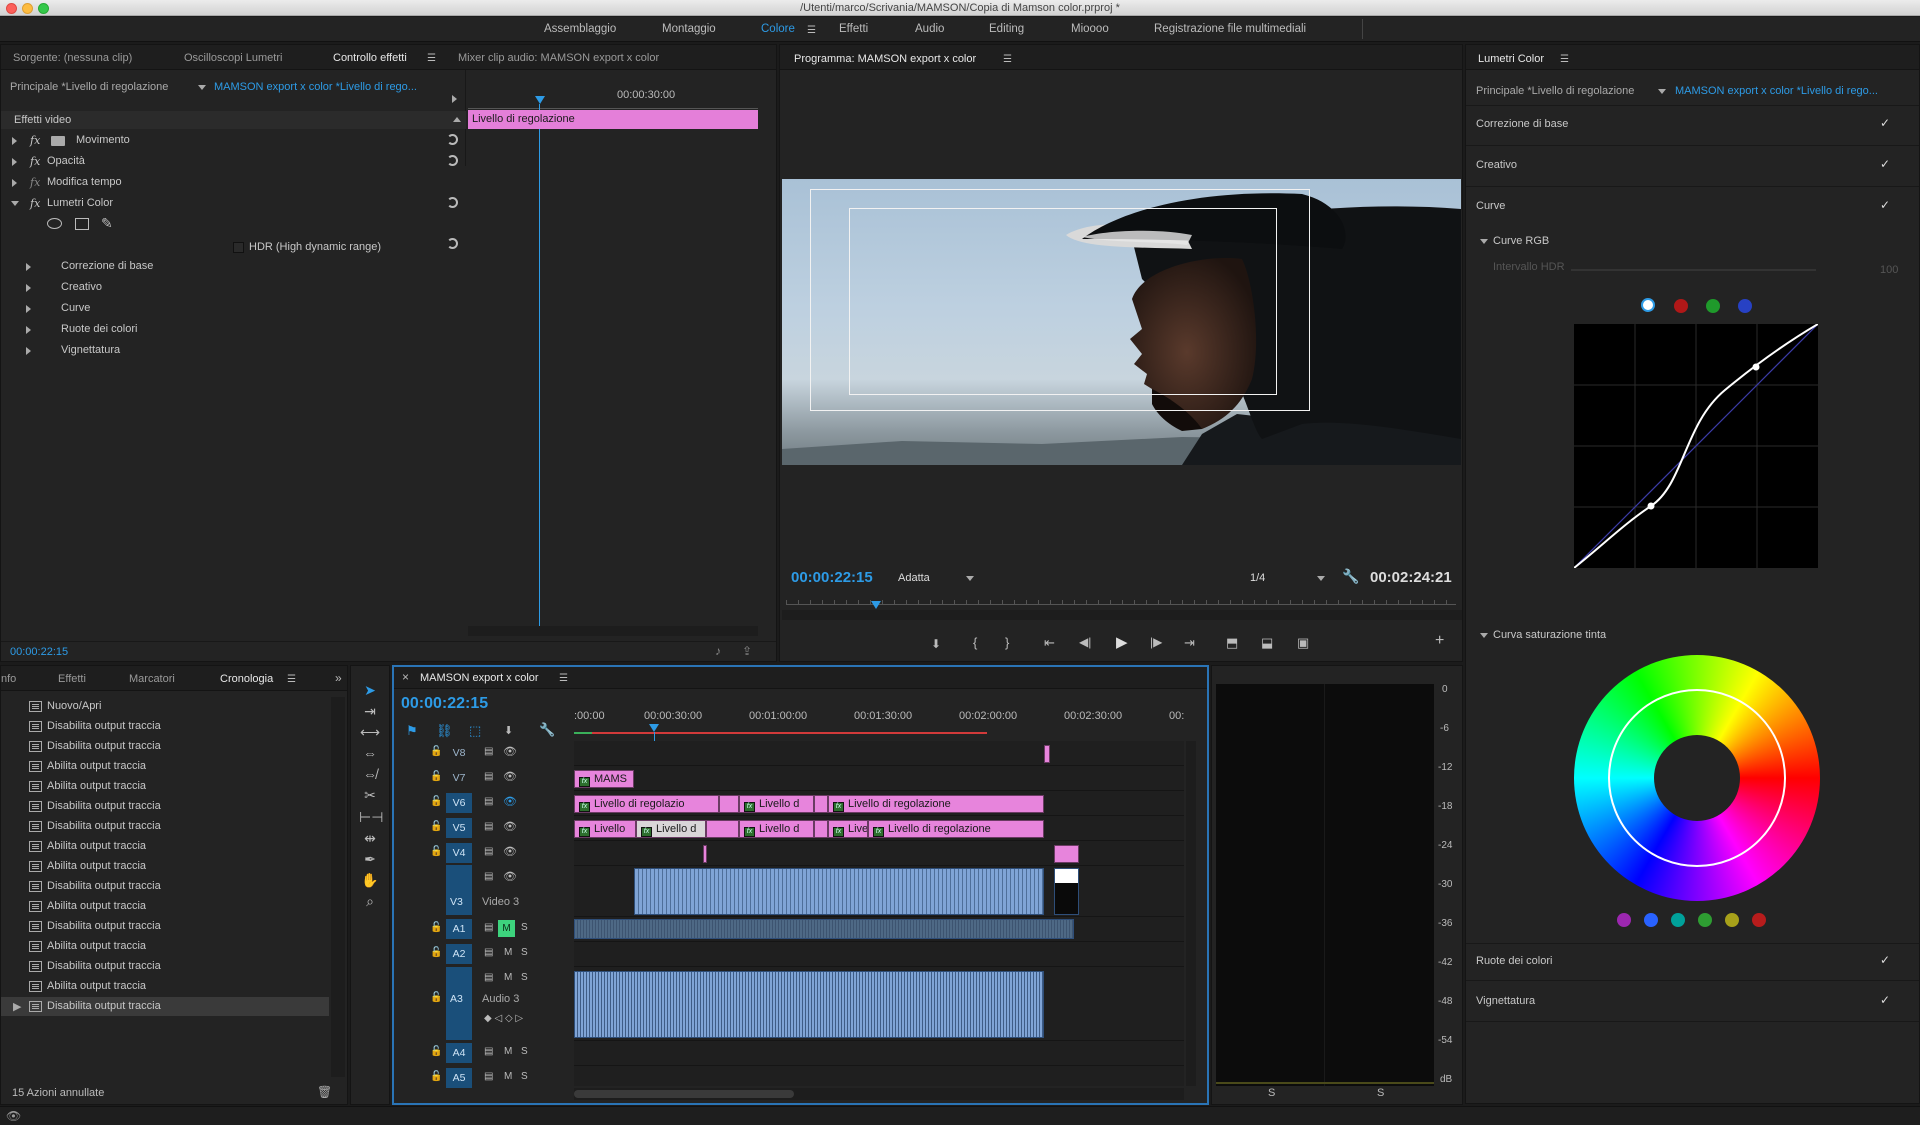  What do you see at coordinates (412, 731) in the screenshot?
I see `snap-icon: ⚑` at bounding box center [412, 731].